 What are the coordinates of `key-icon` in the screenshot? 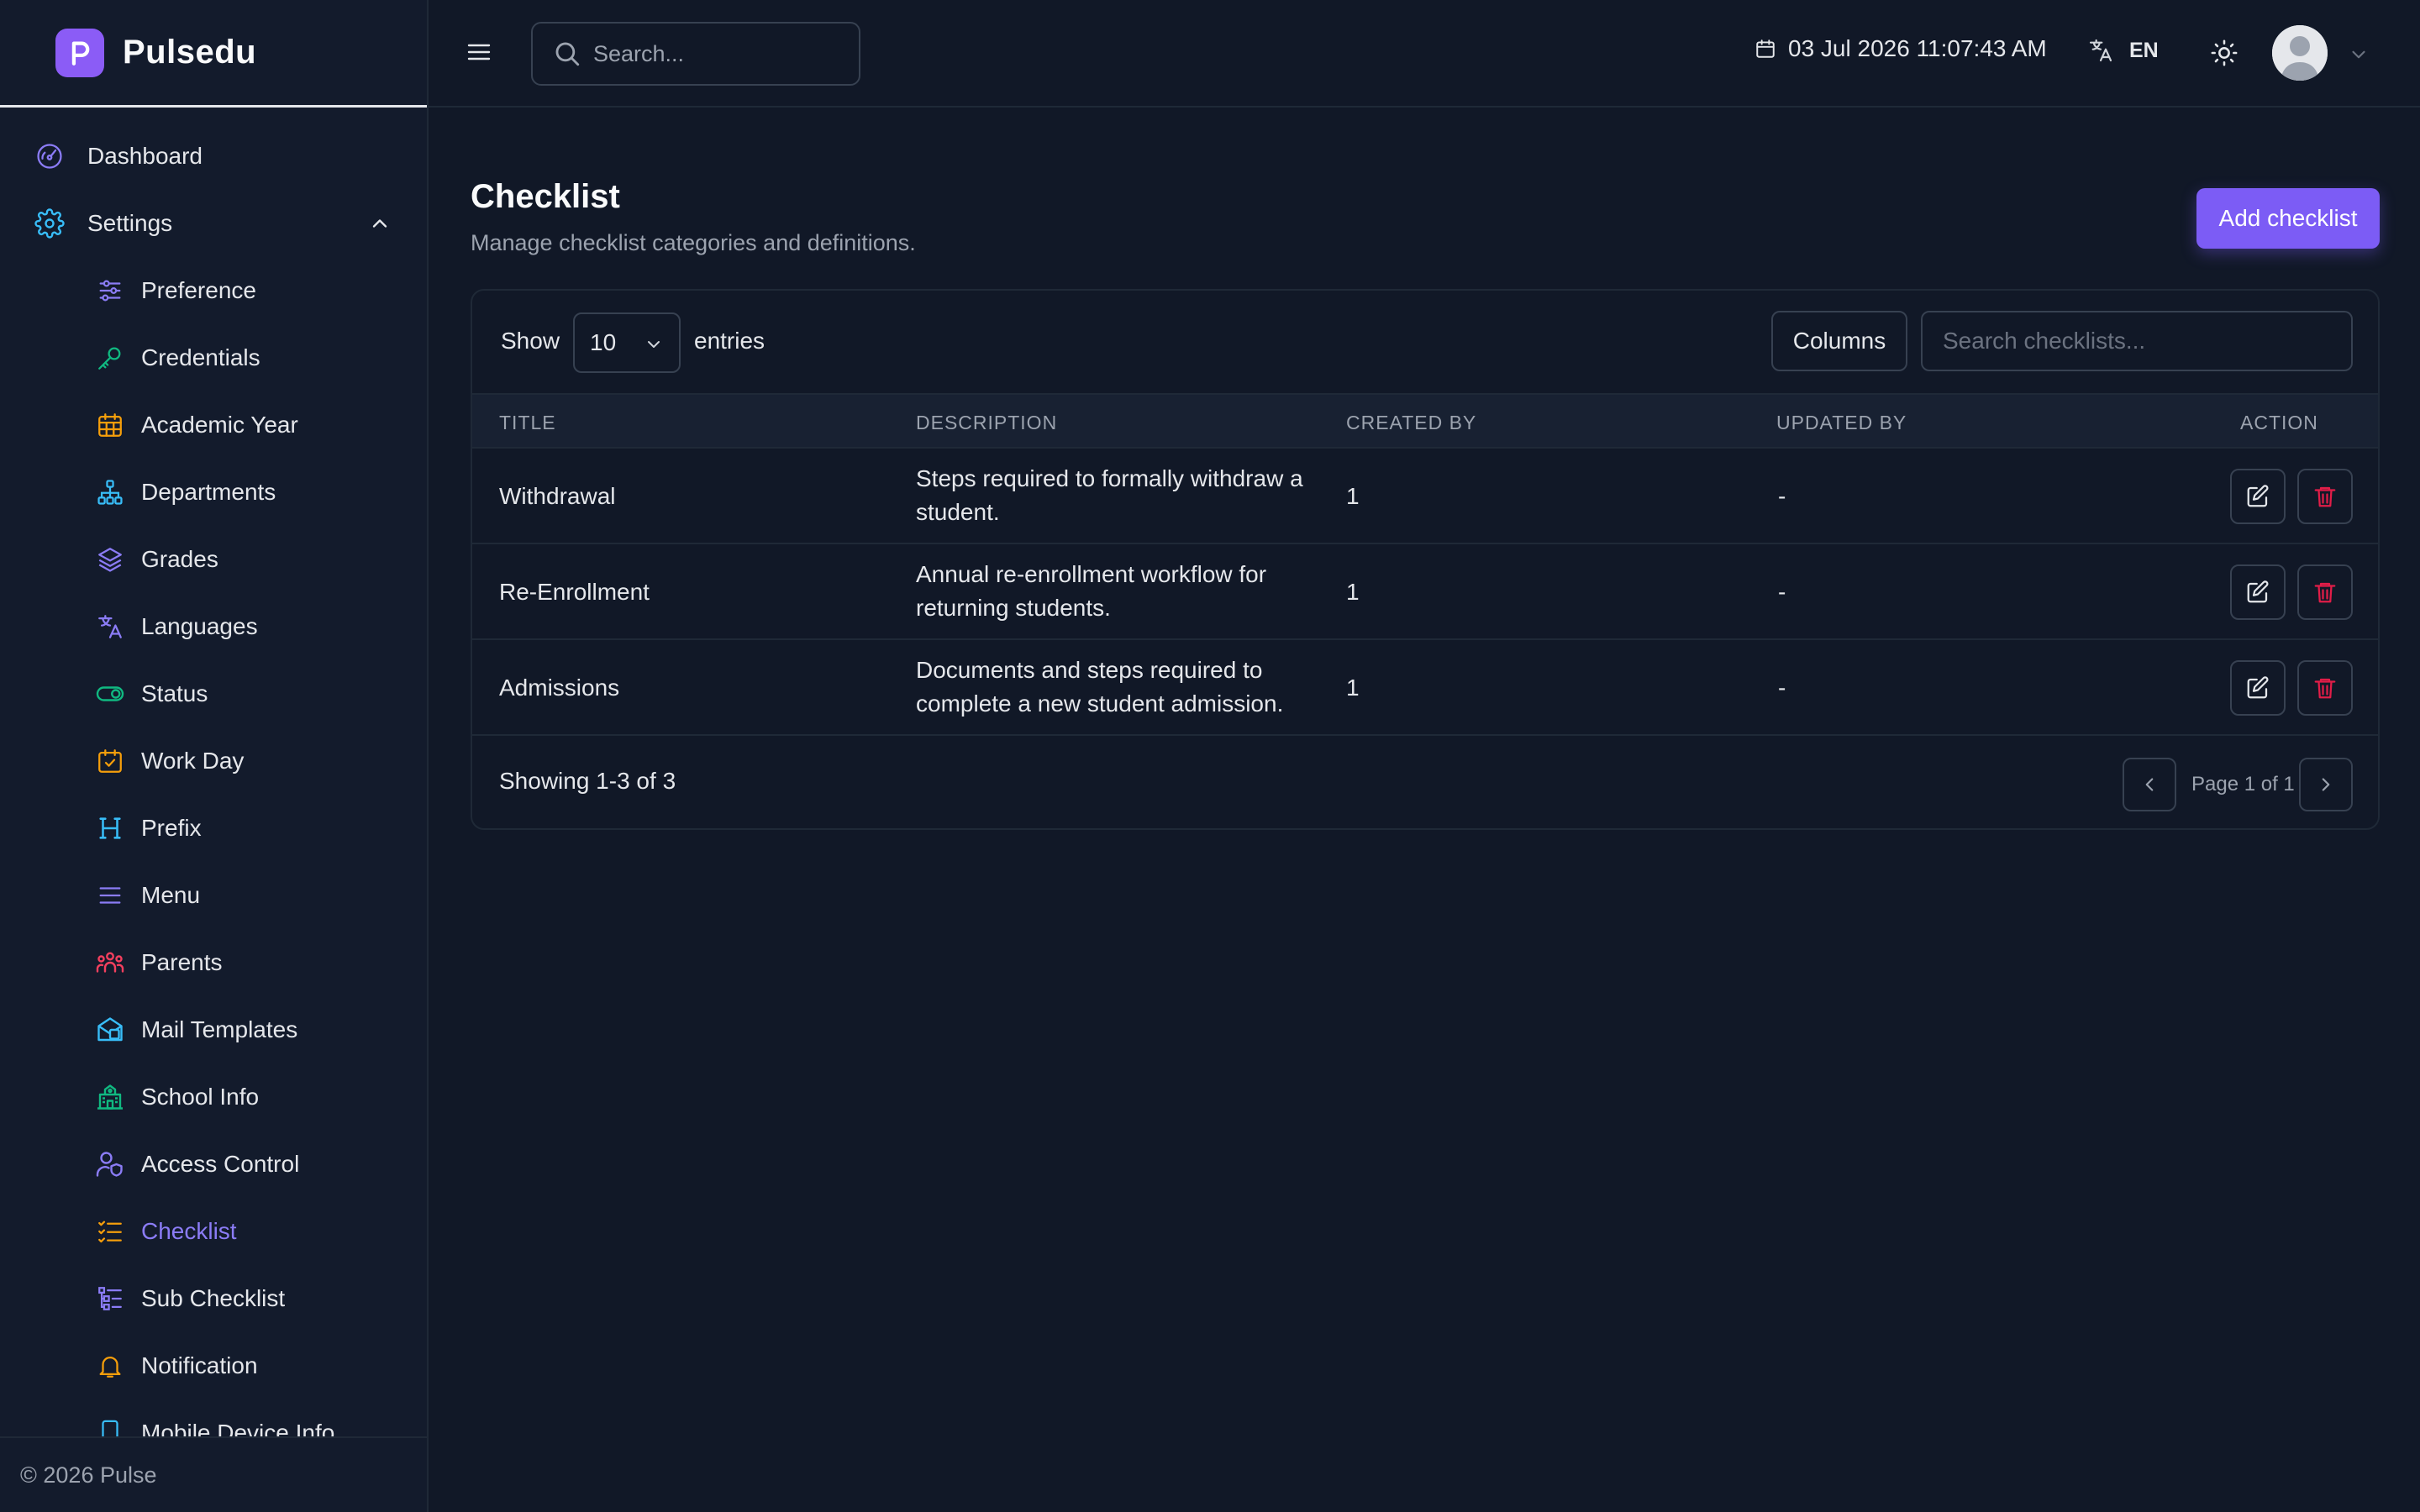 It's located at (110, 358).